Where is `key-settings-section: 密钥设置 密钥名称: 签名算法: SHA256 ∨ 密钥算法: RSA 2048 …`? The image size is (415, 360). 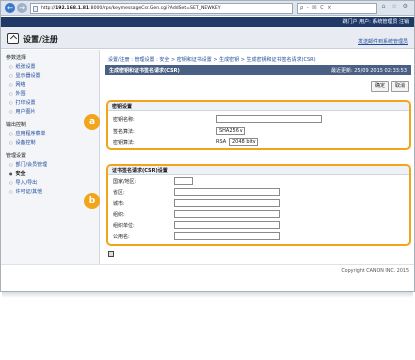
key-settings-section: 密钥设置 密钥名称: 签名算法: SHA256 ∨ 密钥算法: RSA 2048 … is located at coordinates (258, 125).